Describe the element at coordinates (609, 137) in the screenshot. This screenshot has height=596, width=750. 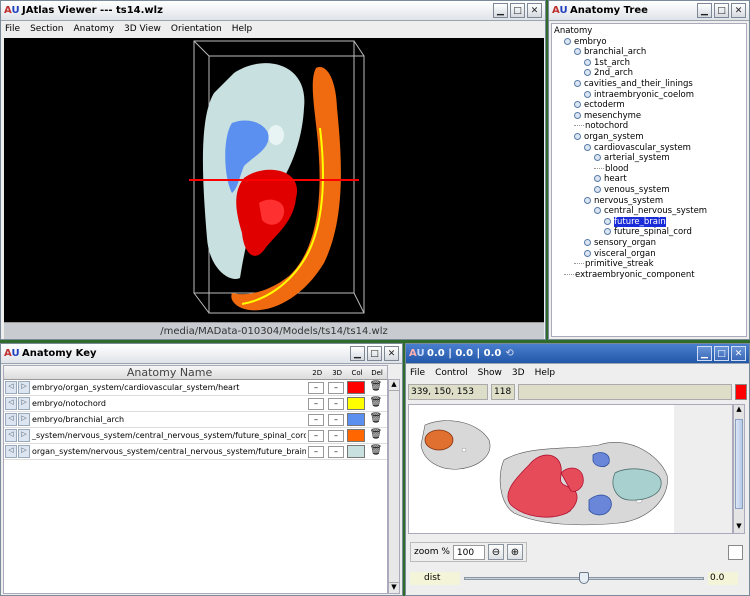
I see `tree-node-organ-system: organ_system` at that location.